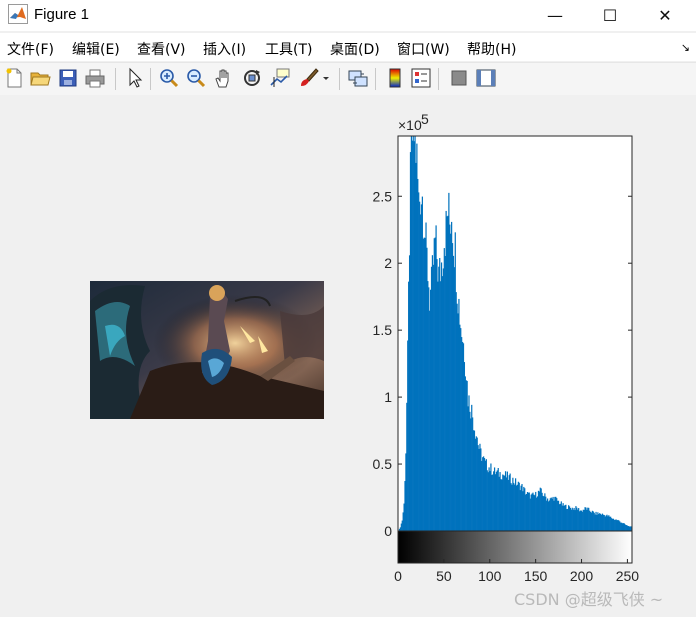 The width and height of the screenshot is (696, 617). Describe the element at coordinates (224, 78) in the screenshot. I see `pan-hand-icon` at that location.